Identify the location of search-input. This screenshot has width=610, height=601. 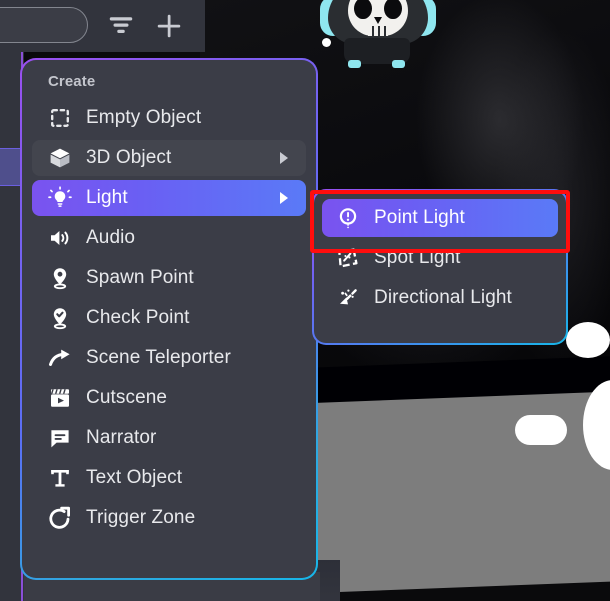
(44, 25).